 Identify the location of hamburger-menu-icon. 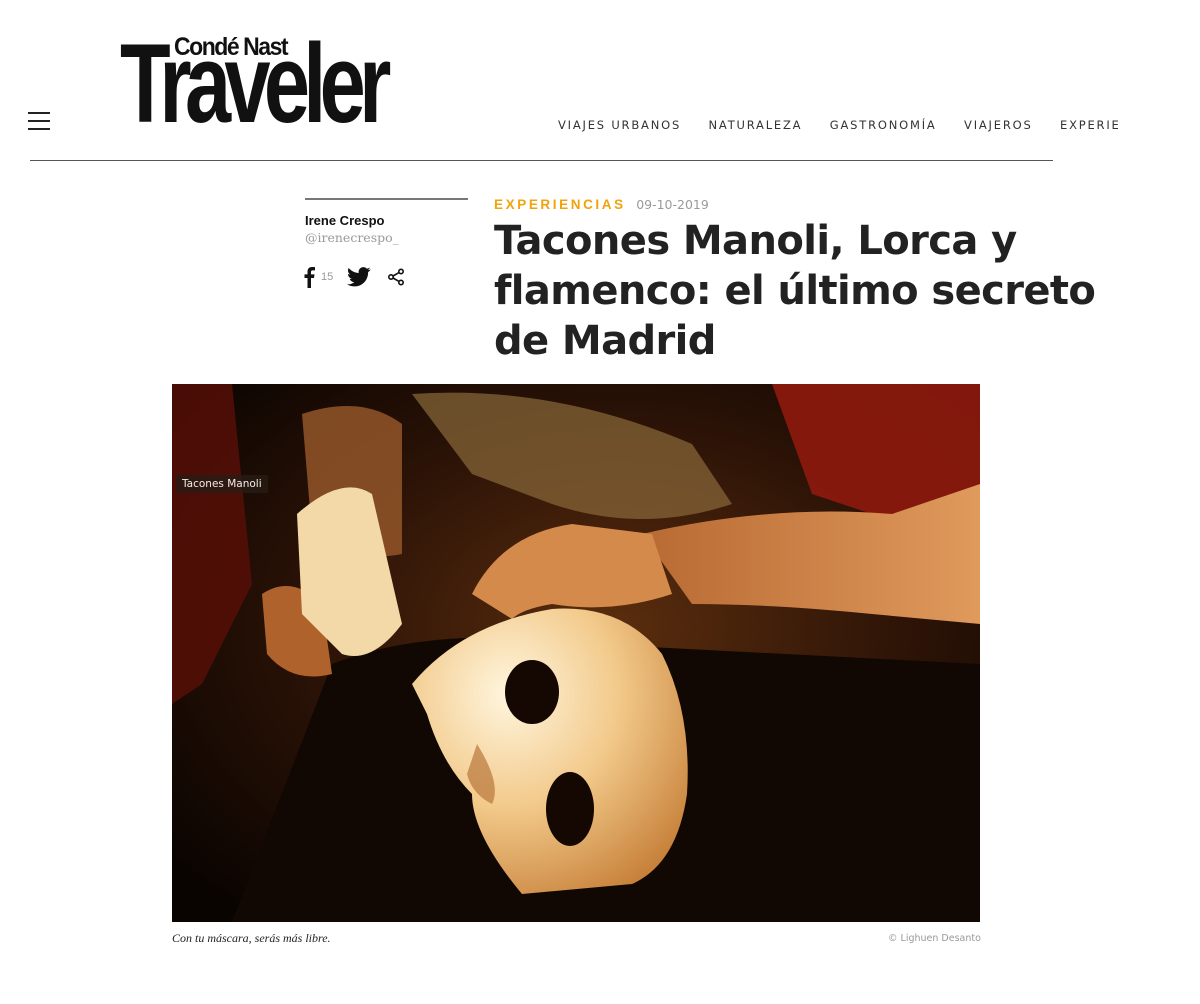
(41, 123).